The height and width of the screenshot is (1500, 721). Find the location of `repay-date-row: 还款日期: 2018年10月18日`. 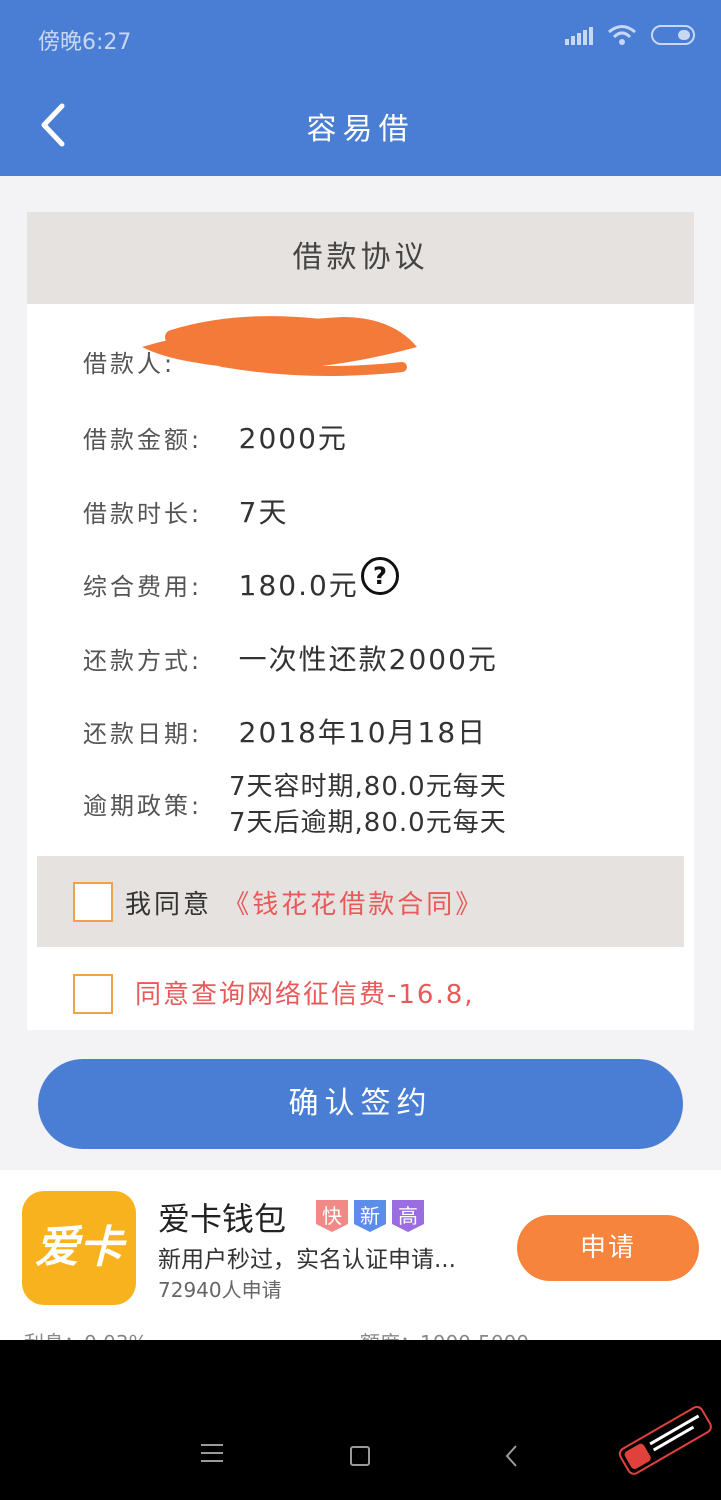

repay-date-row: 还款日期: 2018年10月18日 is located at coordinates (285, 731).